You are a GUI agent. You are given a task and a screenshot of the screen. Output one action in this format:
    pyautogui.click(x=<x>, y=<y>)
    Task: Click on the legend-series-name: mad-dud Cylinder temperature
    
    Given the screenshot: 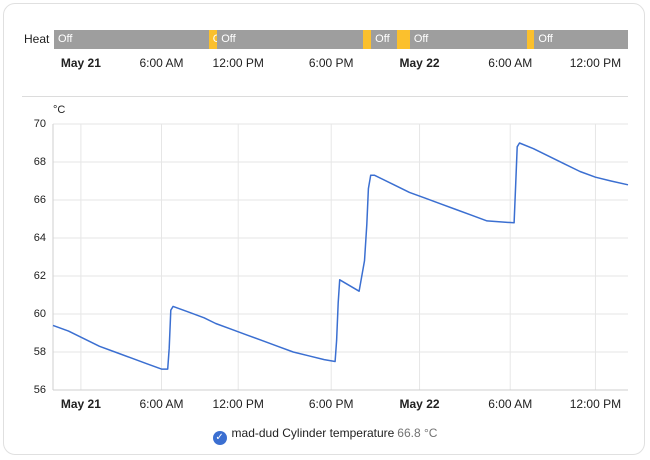 What is the action you would take?
    pyautogui.click(x=313, y=433)
    